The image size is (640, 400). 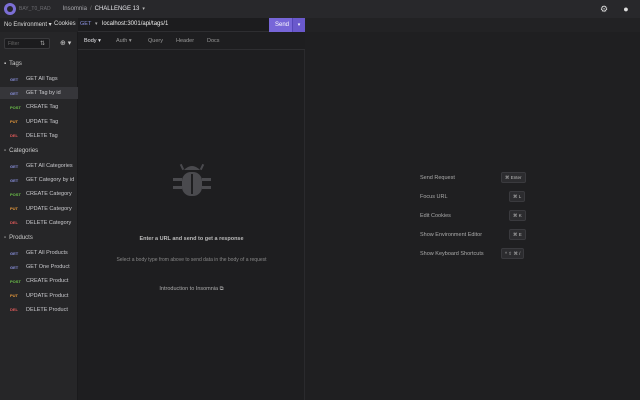 What do you see at coordinates (221, 289) in the screenshot?
I see `external-link-icon: ⧉` at bounding box center [221, 289].